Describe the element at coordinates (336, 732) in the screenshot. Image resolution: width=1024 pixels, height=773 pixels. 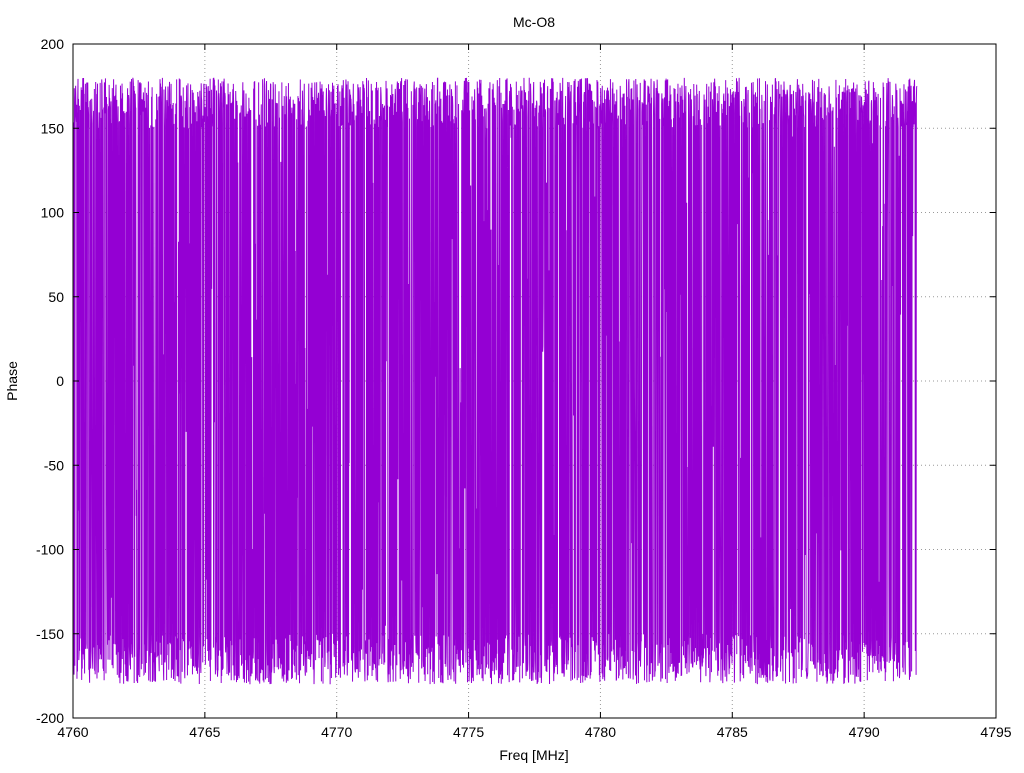
I see `x-tick-label: 4770` at that location.